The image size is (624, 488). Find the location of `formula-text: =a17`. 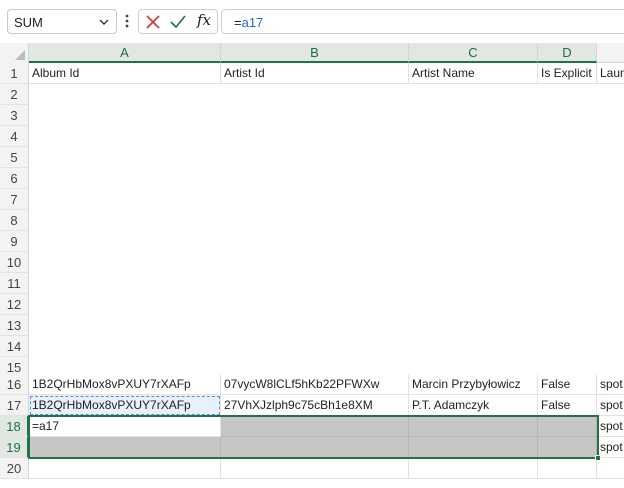

formula-text: =a17 is located at coordinates (249, 22).